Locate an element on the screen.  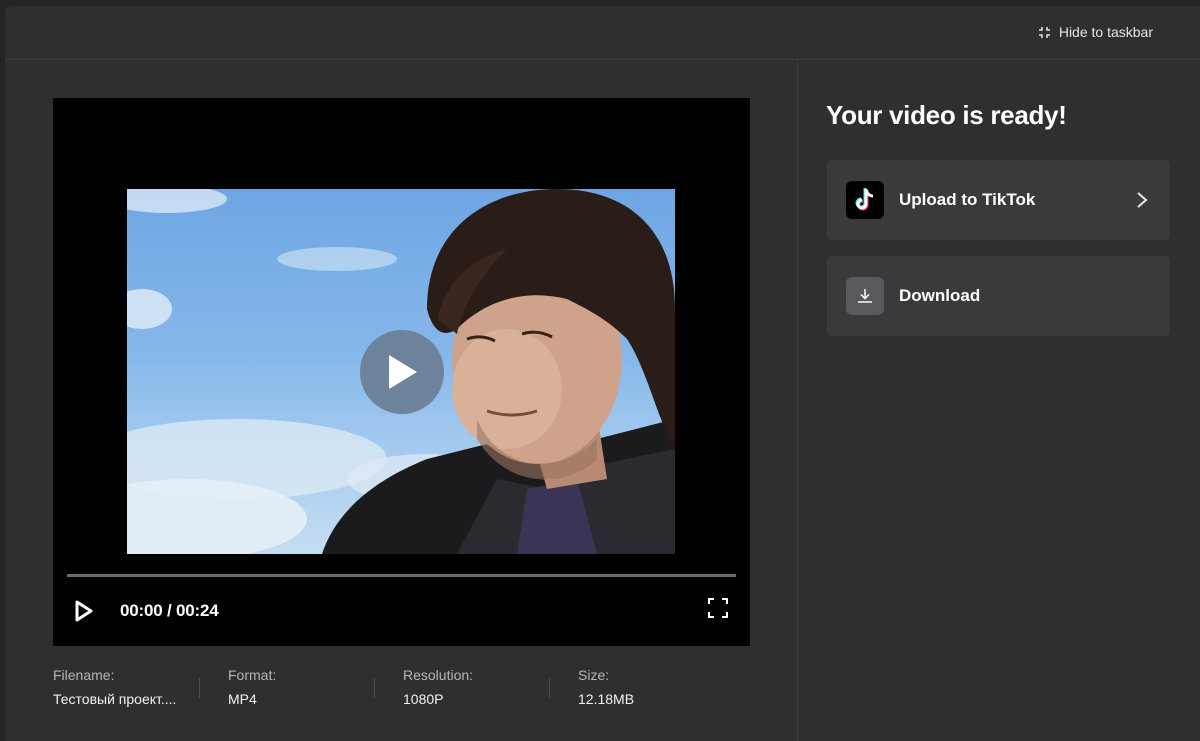
download-icon is located at coordinates (865, 296).